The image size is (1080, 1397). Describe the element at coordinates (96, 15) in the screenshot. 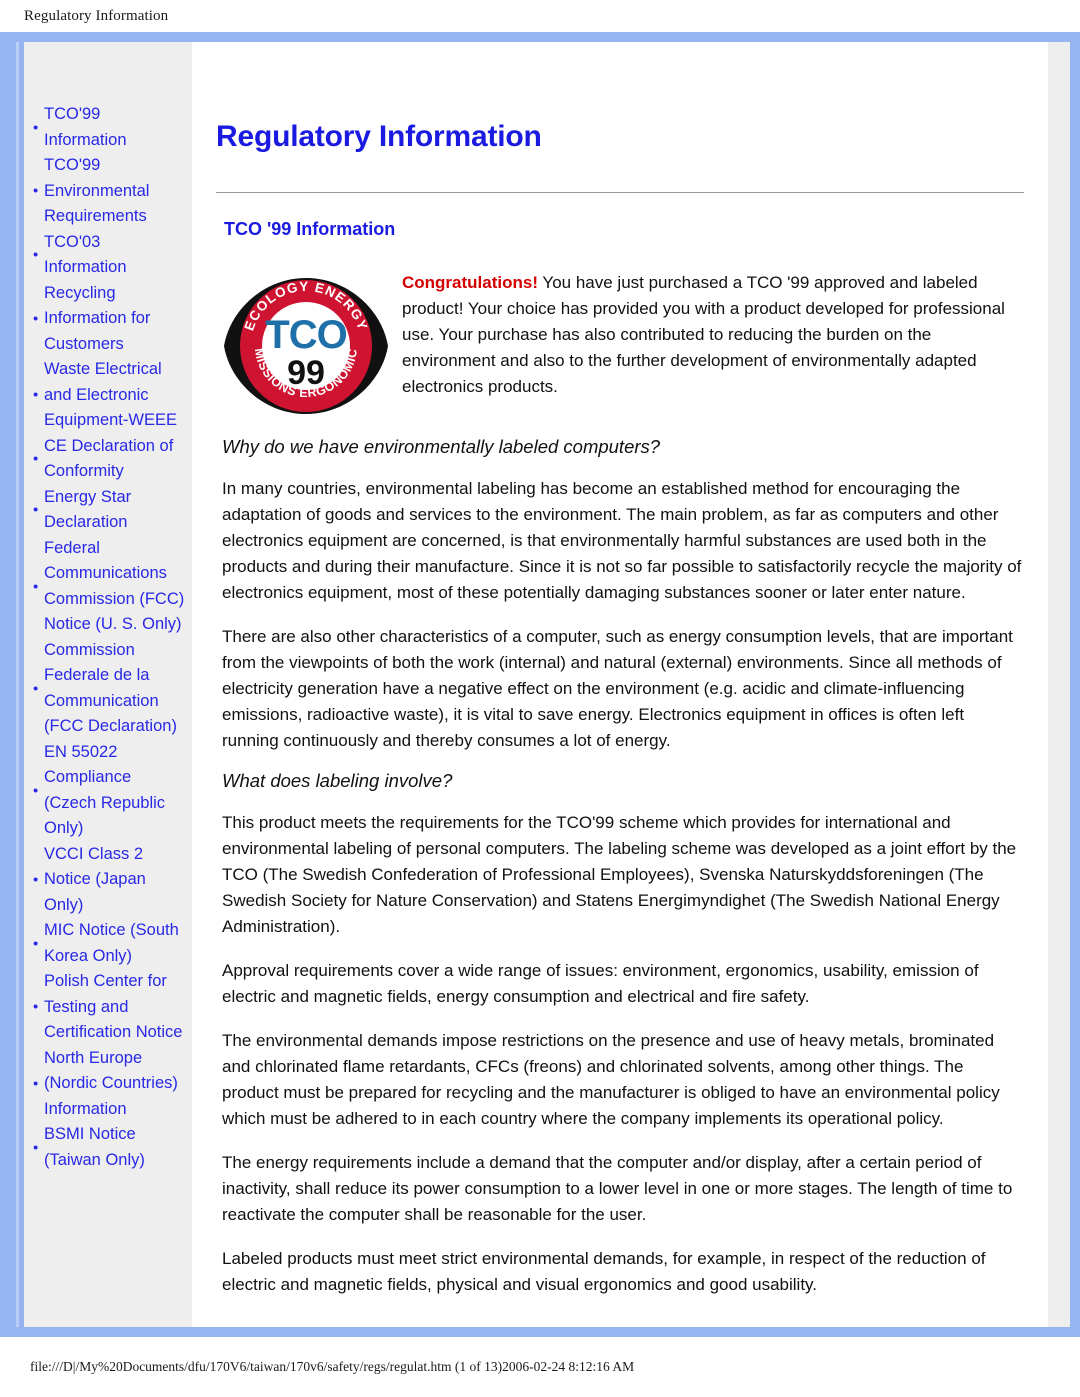

I see `browser-header-title: Regulatory Information` at that location.